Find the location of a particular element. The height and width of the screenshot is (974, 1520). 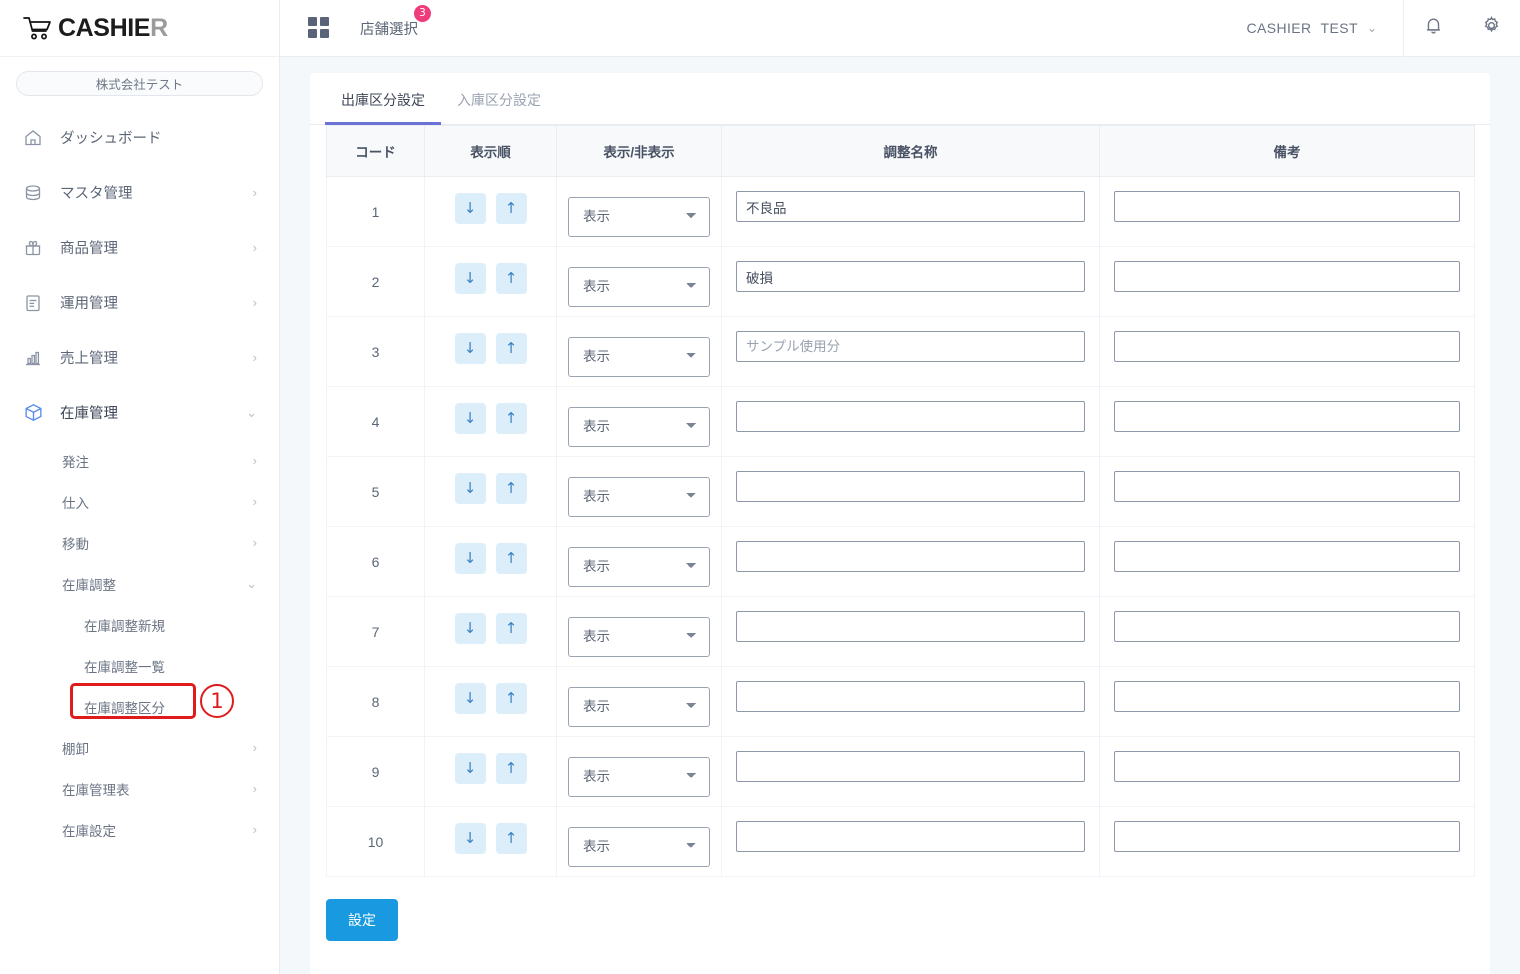

store-select-button: 店舗選択 3 is located at coordinates (395, 21).